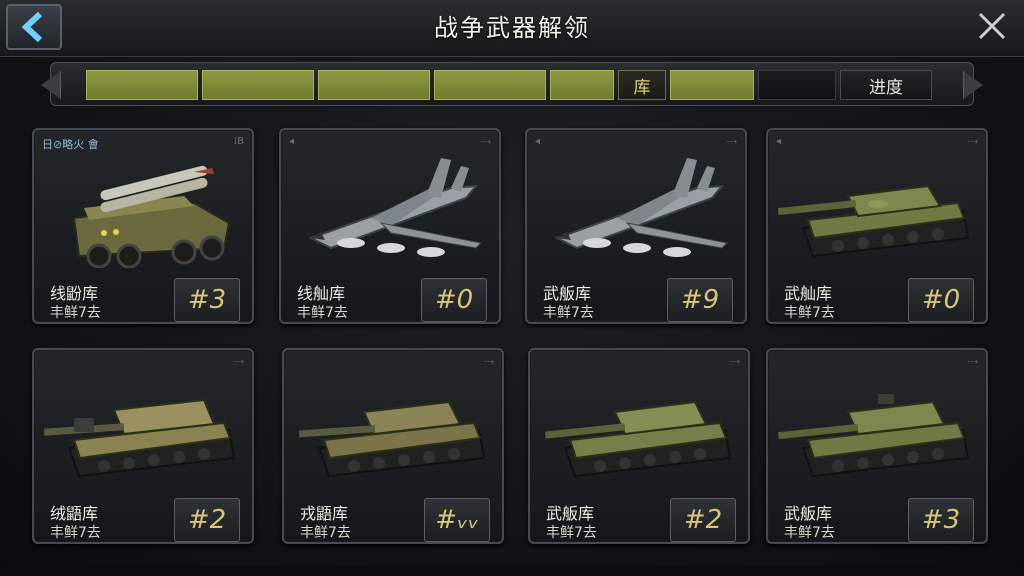 This screenshot has height=576, width=1024. I want to click on card-name: 武舢库, so click(808, 293).